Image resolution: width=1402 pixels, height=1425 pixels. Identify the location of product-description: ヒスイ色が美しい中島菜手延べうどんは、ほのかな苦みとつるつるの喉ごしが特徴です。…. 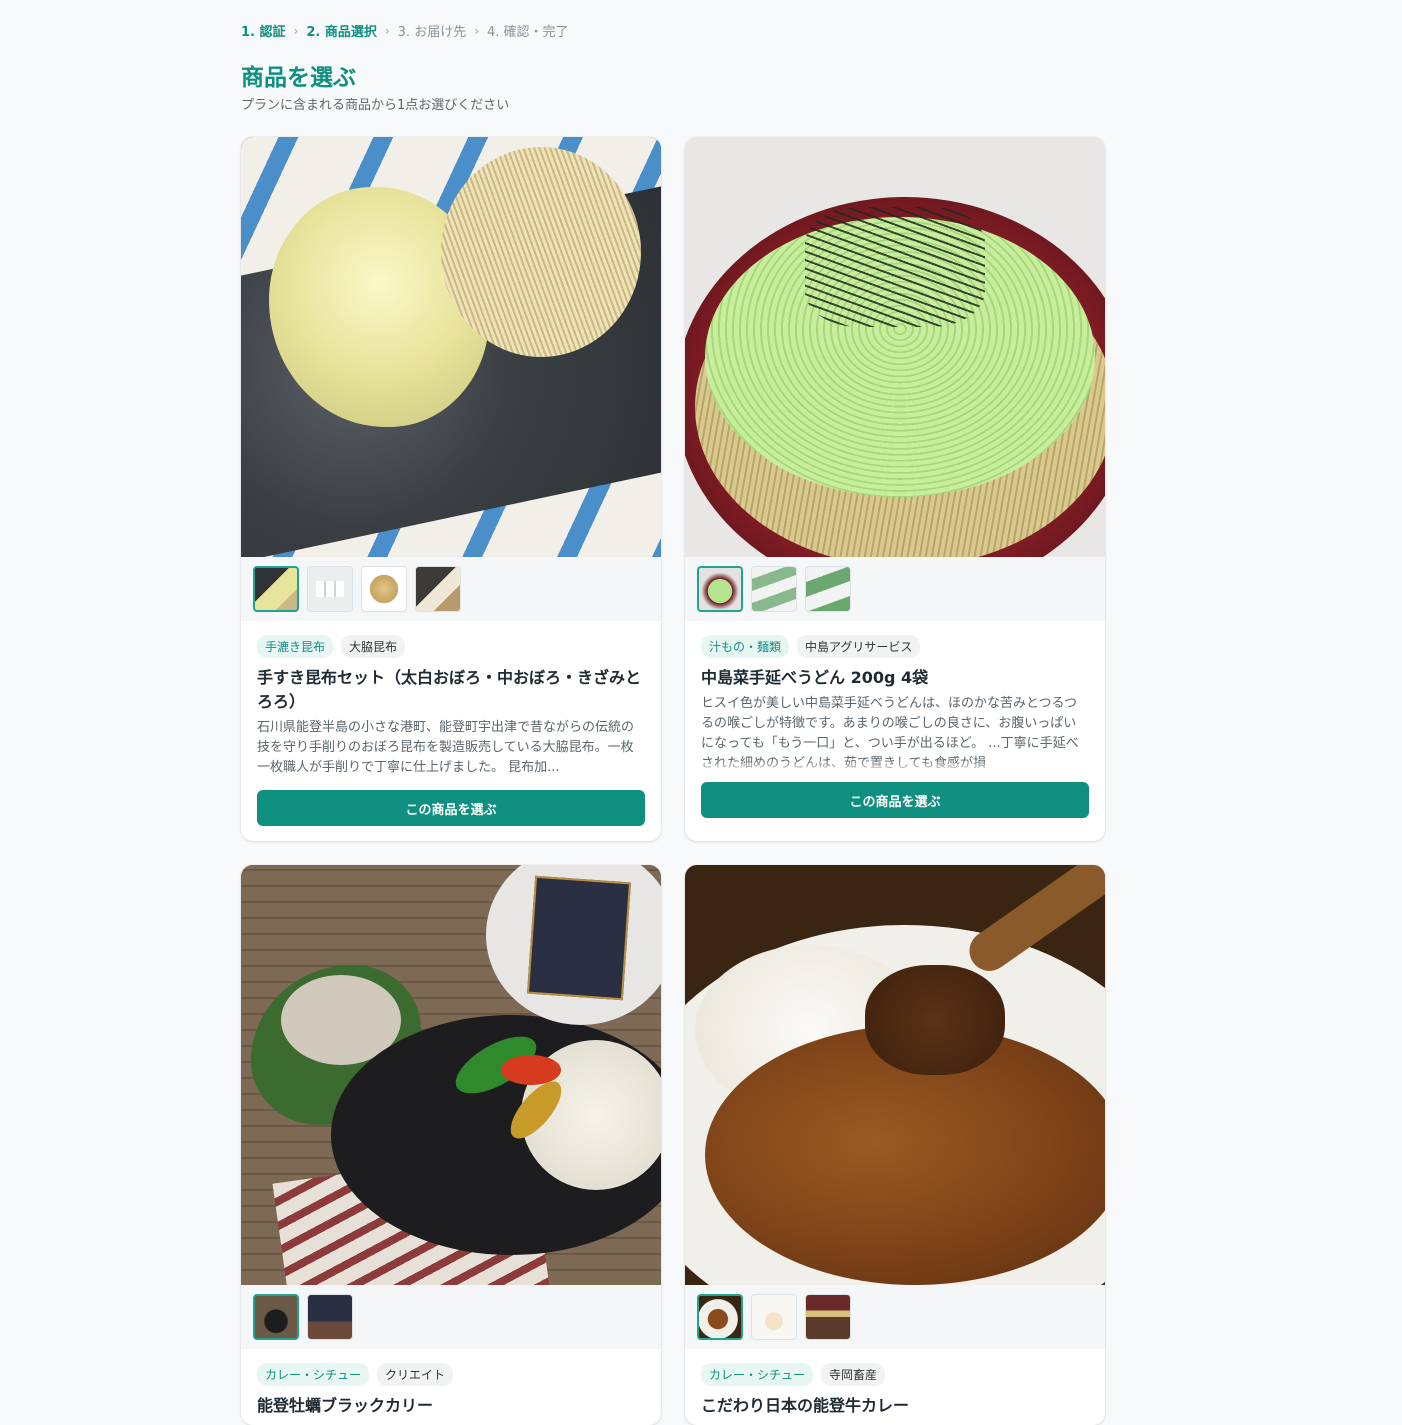
(895, 734).